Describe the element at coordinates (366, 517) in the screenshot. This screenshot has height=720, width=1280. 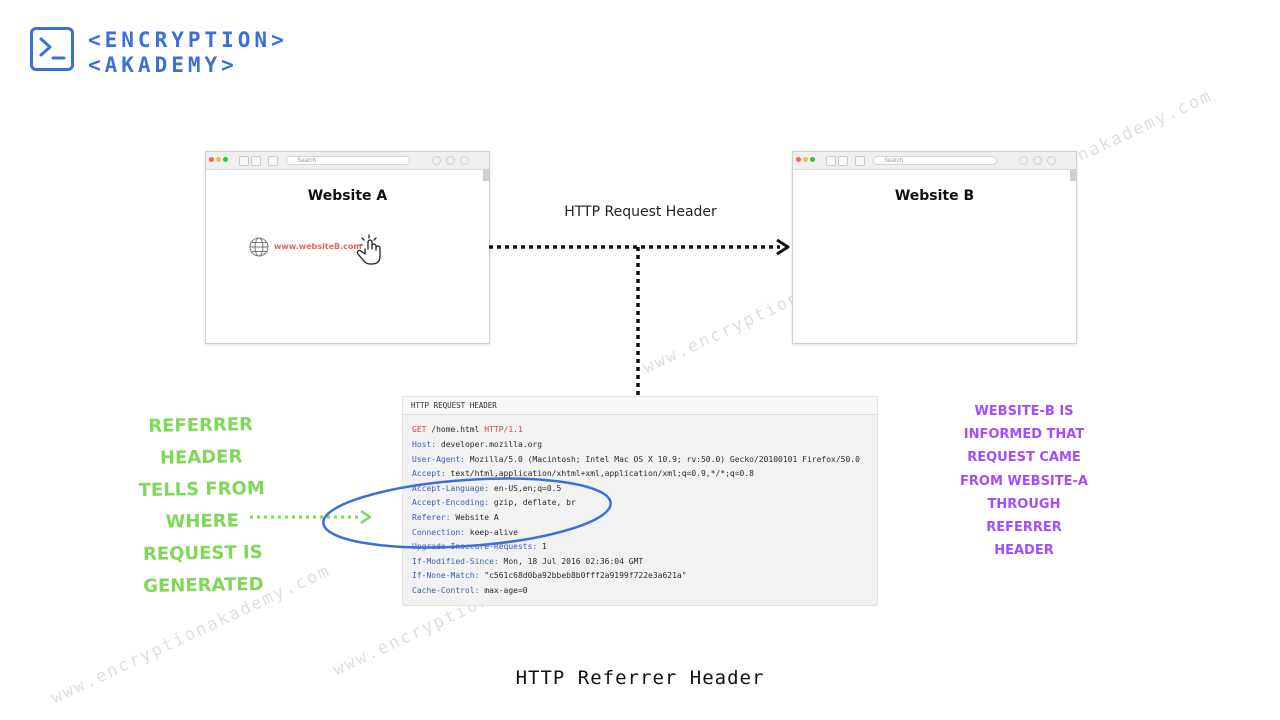
I see `green-pointer-head` at that location.